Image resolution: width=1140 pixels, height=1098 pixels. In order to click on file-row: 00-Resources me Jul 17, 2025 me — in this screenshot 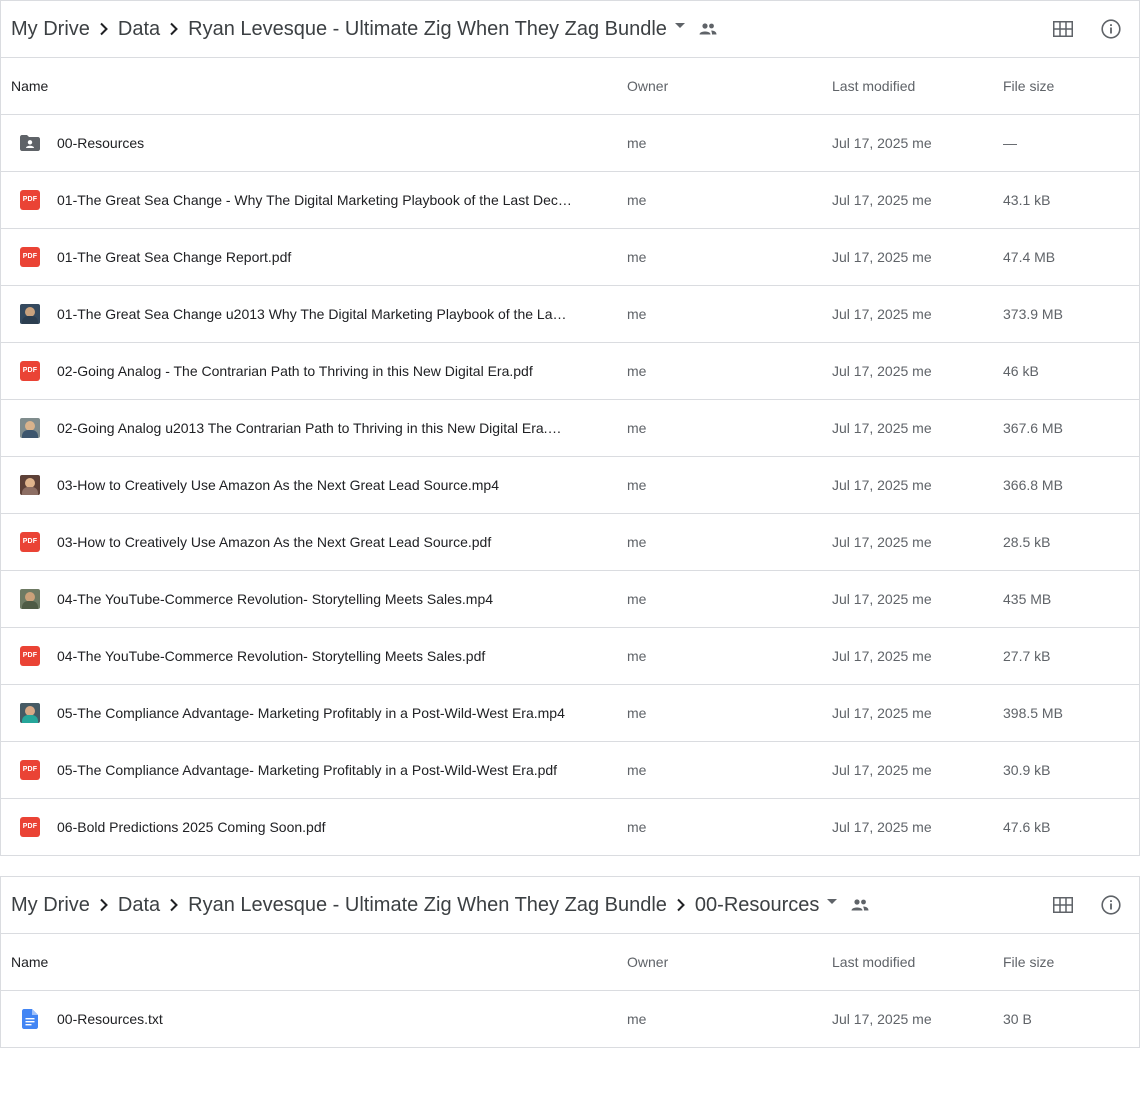, I will do `click(570, 143)`.